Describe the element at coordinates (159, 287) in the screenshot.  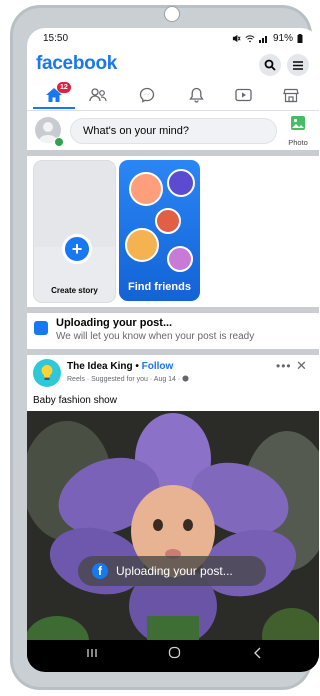
I see `find-friends-label: Find friends` at that location.